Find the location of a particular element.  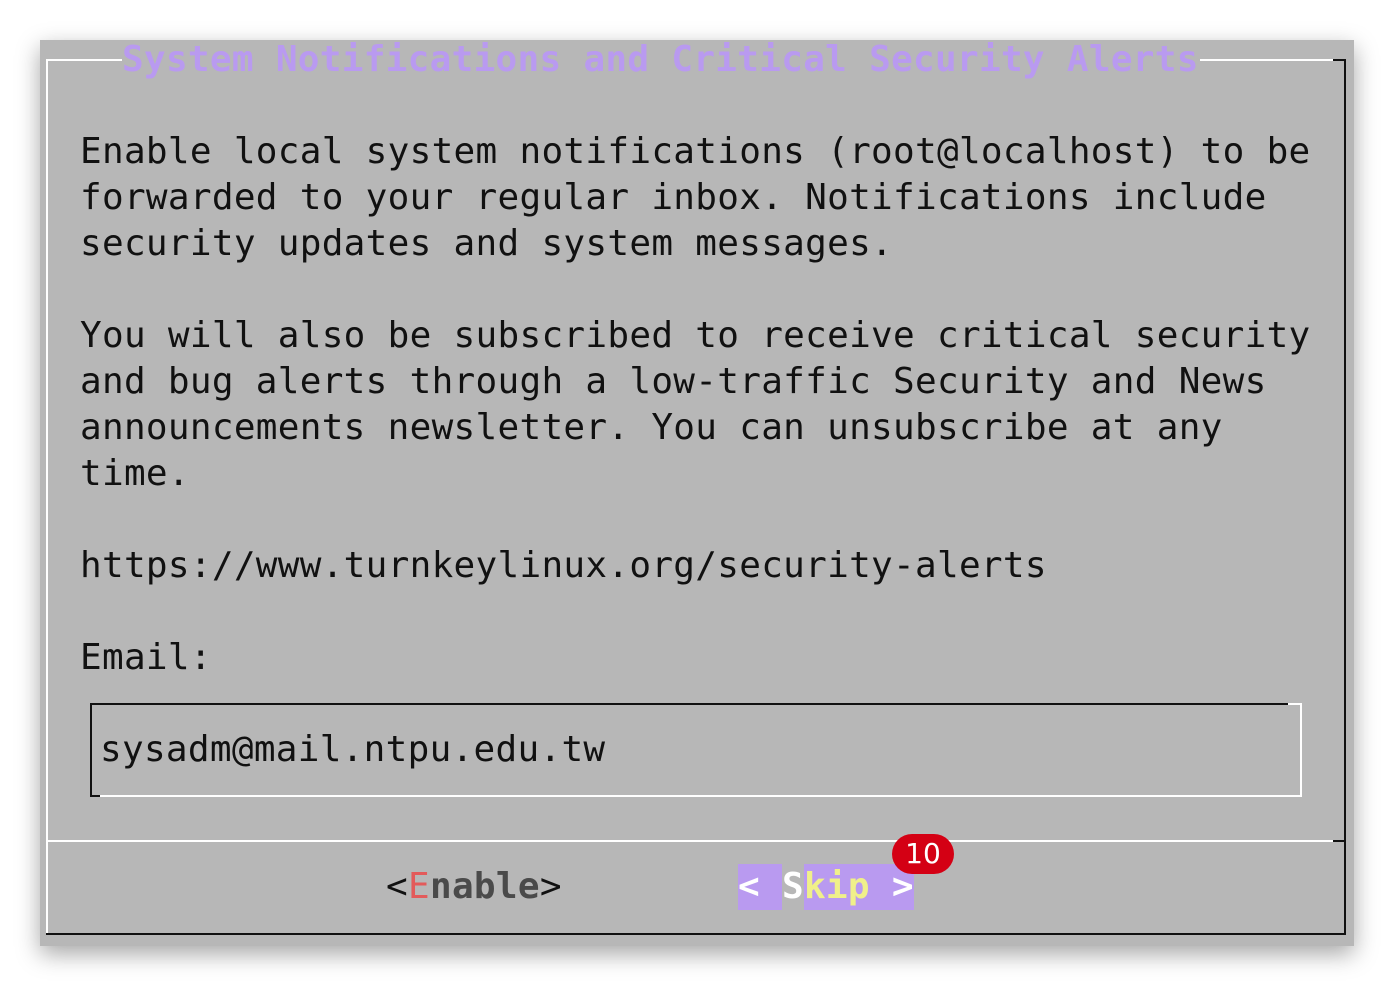

enable-button-close-bracket: > is located at coordinates (550, 886).